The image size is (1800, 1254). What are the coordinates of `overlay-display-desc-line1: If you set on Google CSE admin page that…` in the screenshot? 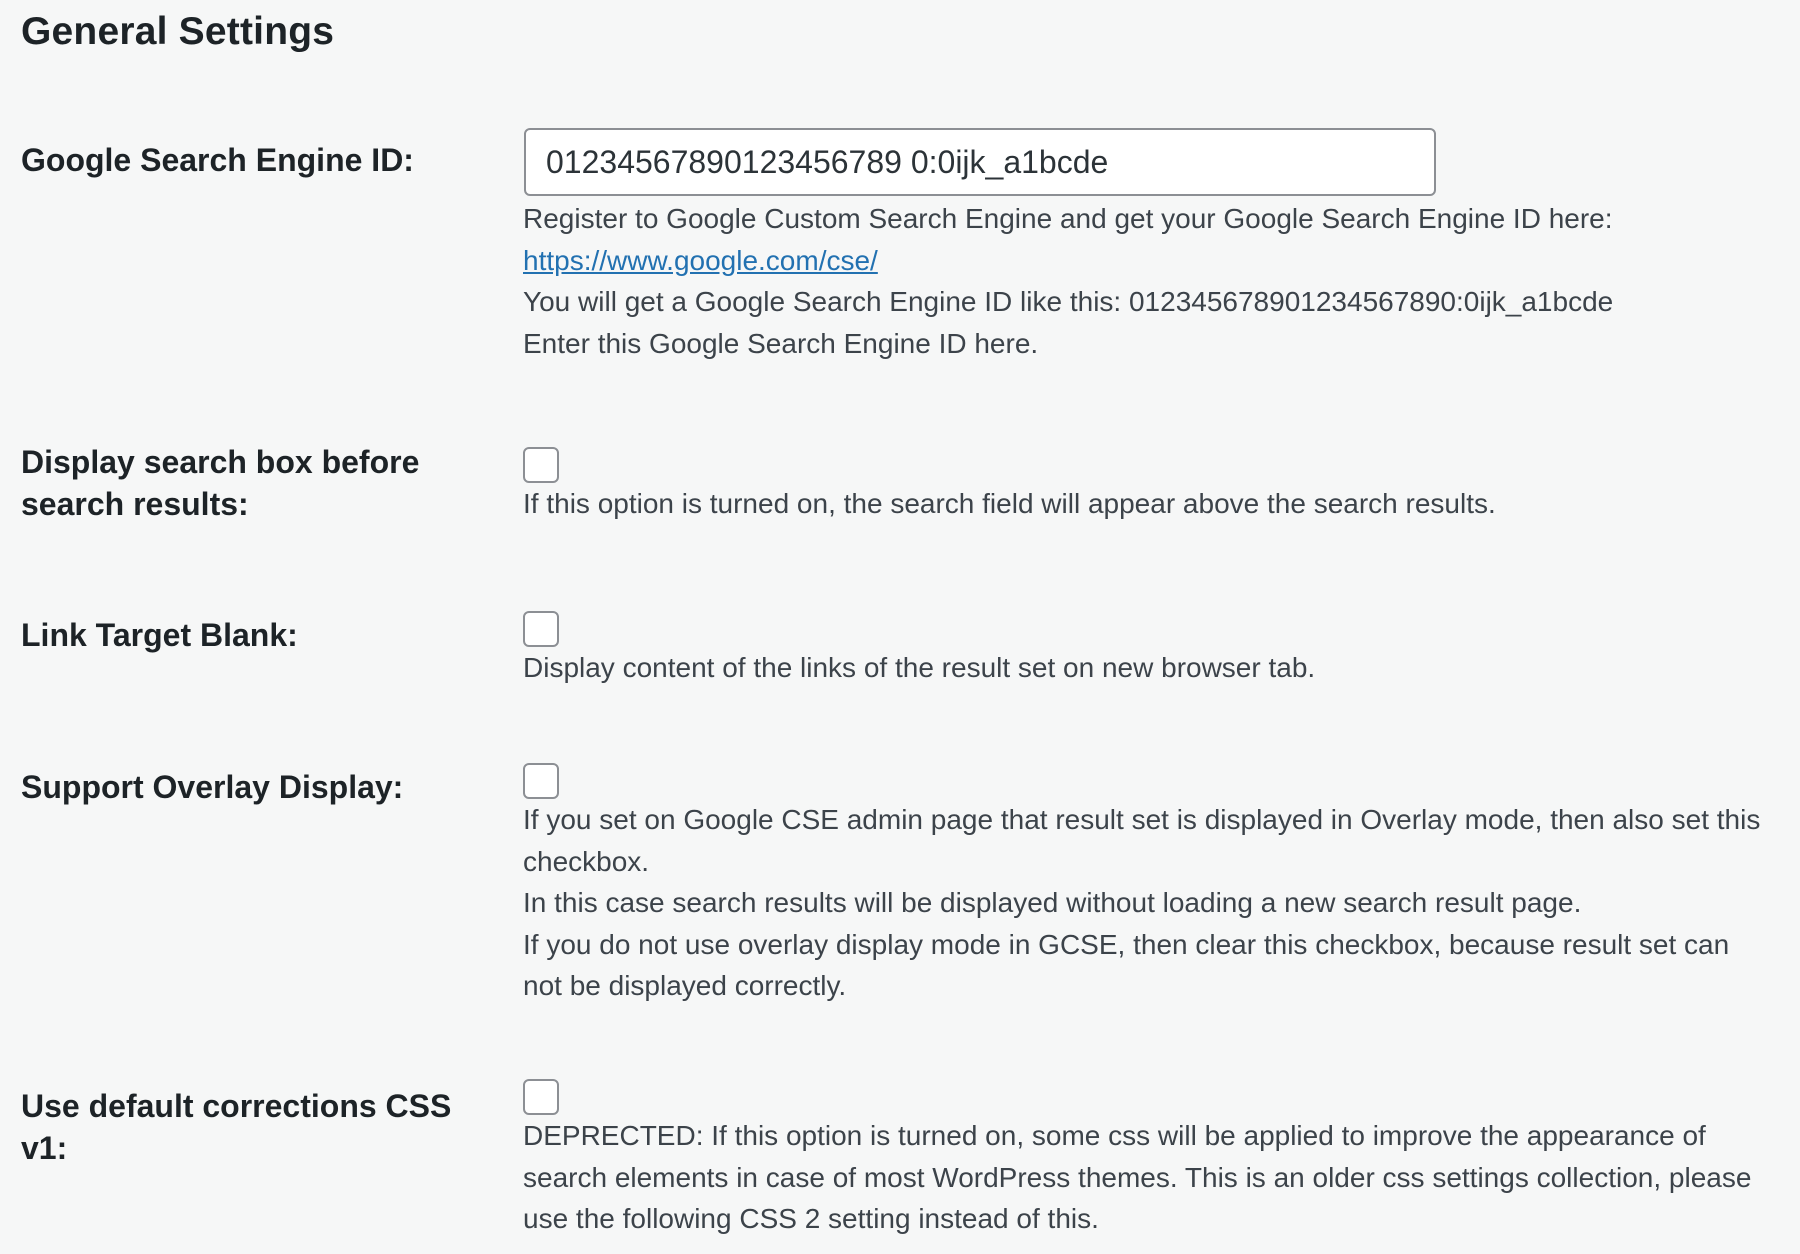 It's located at (1142, 840).